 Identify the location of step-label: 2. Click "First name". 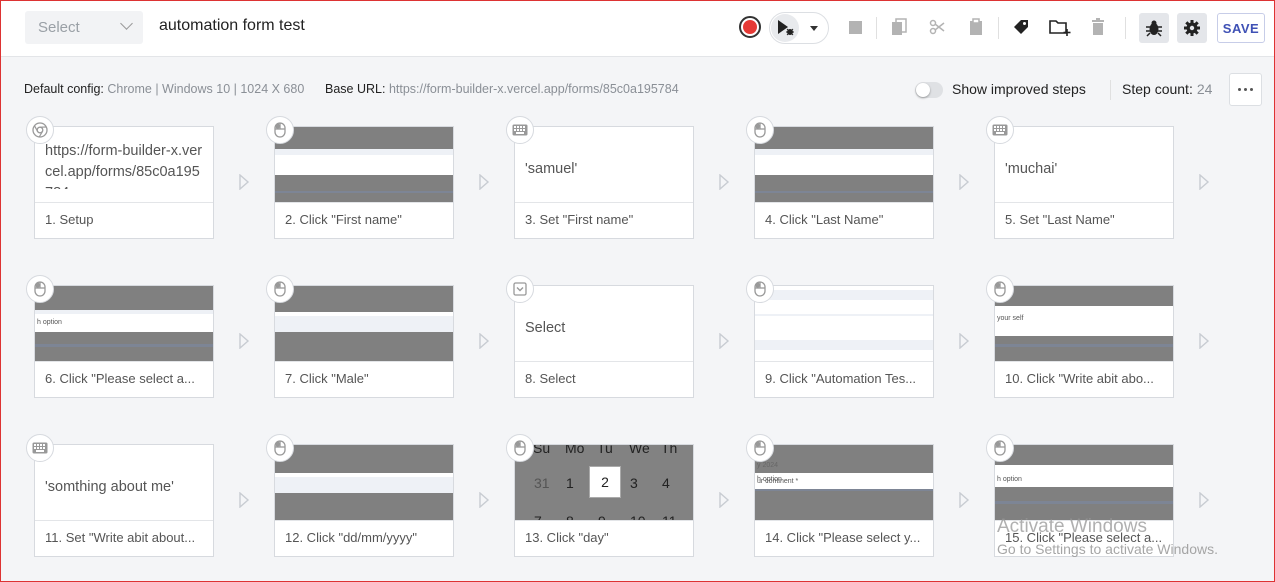
(364, 220).